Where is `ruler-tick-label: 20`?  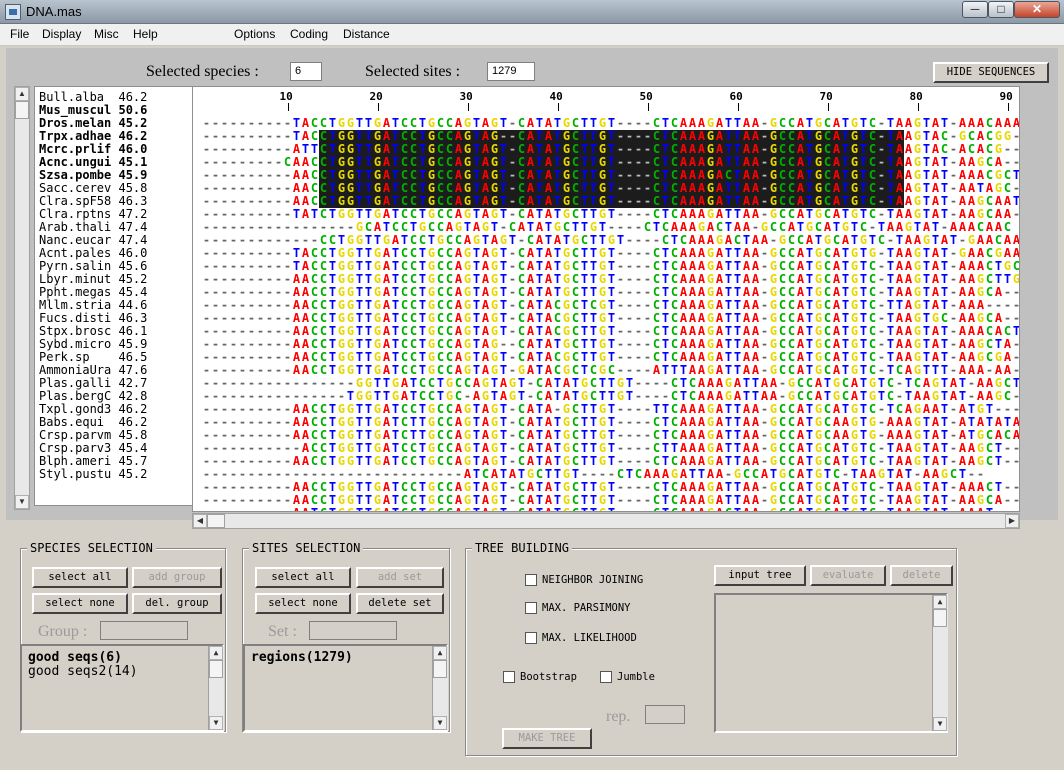
ruler-tick-label: 20 is located at coordinates (376, 96).